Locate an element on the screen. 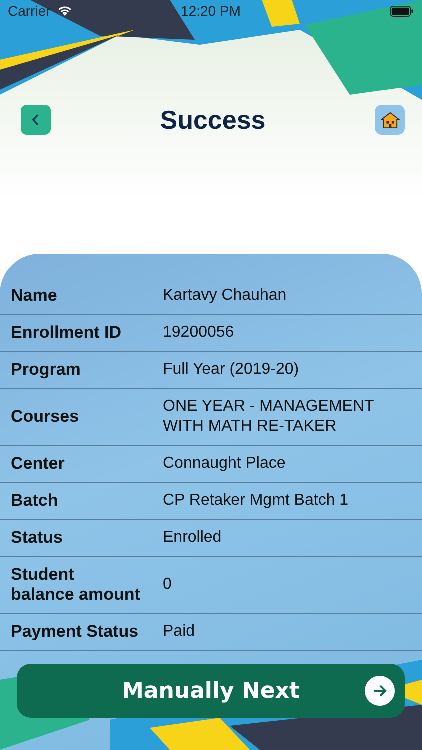 This screenshot has width=422, height=750. field-value: Paid is located at coordinates (179, 632).